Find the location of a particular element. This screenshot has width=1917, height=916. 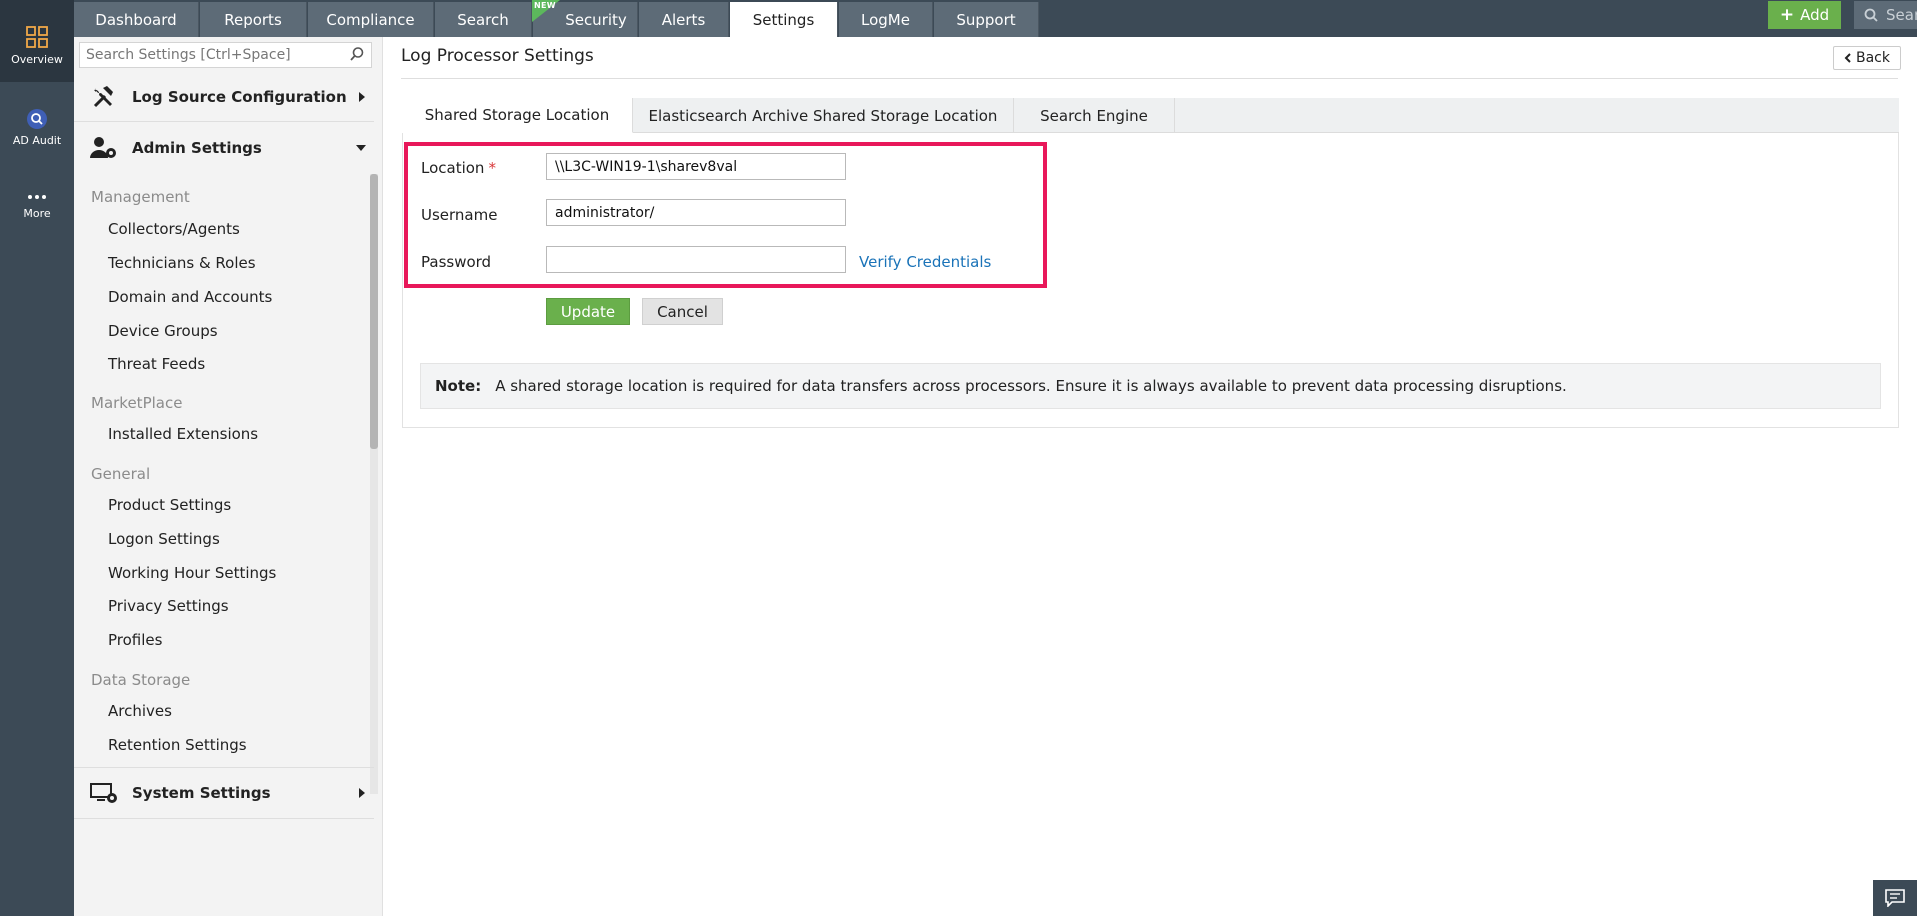

update-button: Update is located at coordinates (588, 311).